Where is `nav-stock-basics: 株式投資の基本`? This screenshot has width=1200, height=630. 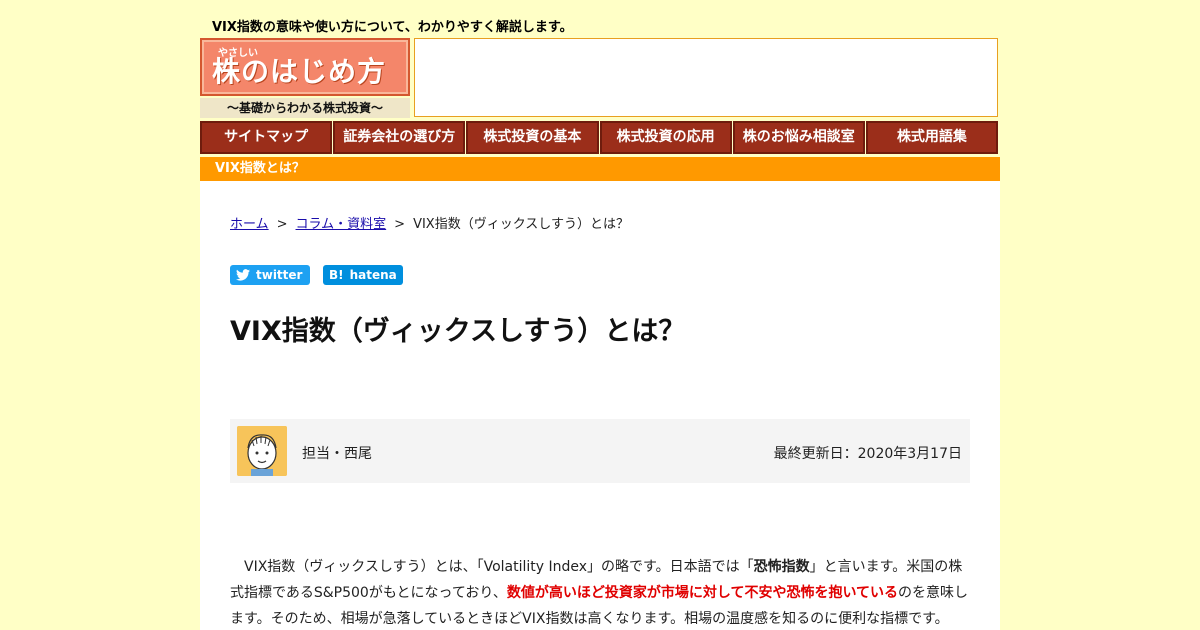
nav-stock-basics: 株式投資の基本 is located at coordinates (532, 137).